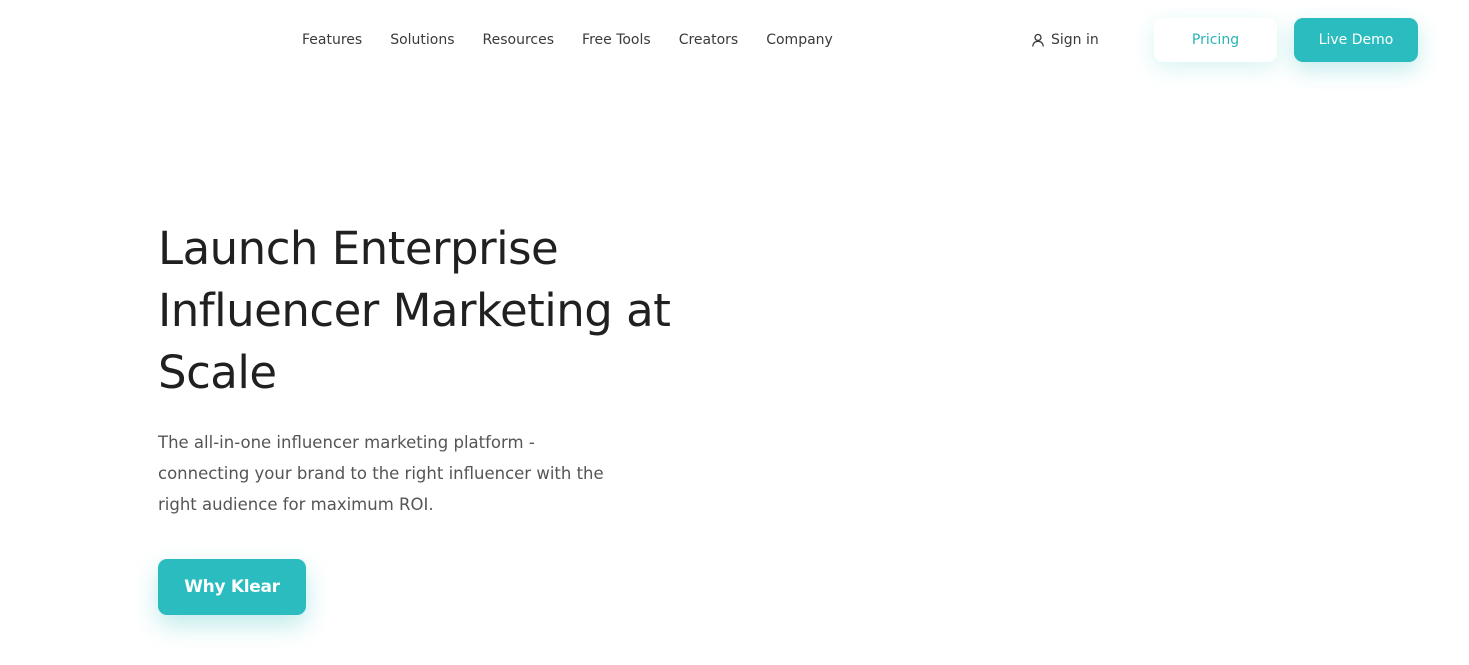 The height and width of the screenshot is (665, 1469). I want to click on nav-item-company: Company, so click(799, 40).